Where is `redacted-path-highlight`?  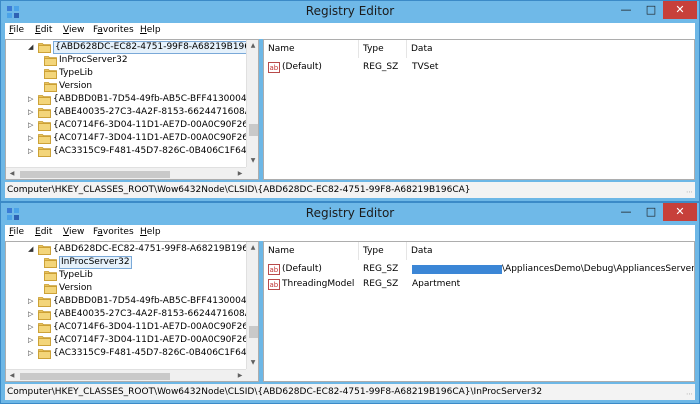 redacted-path-highlight is located at coordinates (457, 269).